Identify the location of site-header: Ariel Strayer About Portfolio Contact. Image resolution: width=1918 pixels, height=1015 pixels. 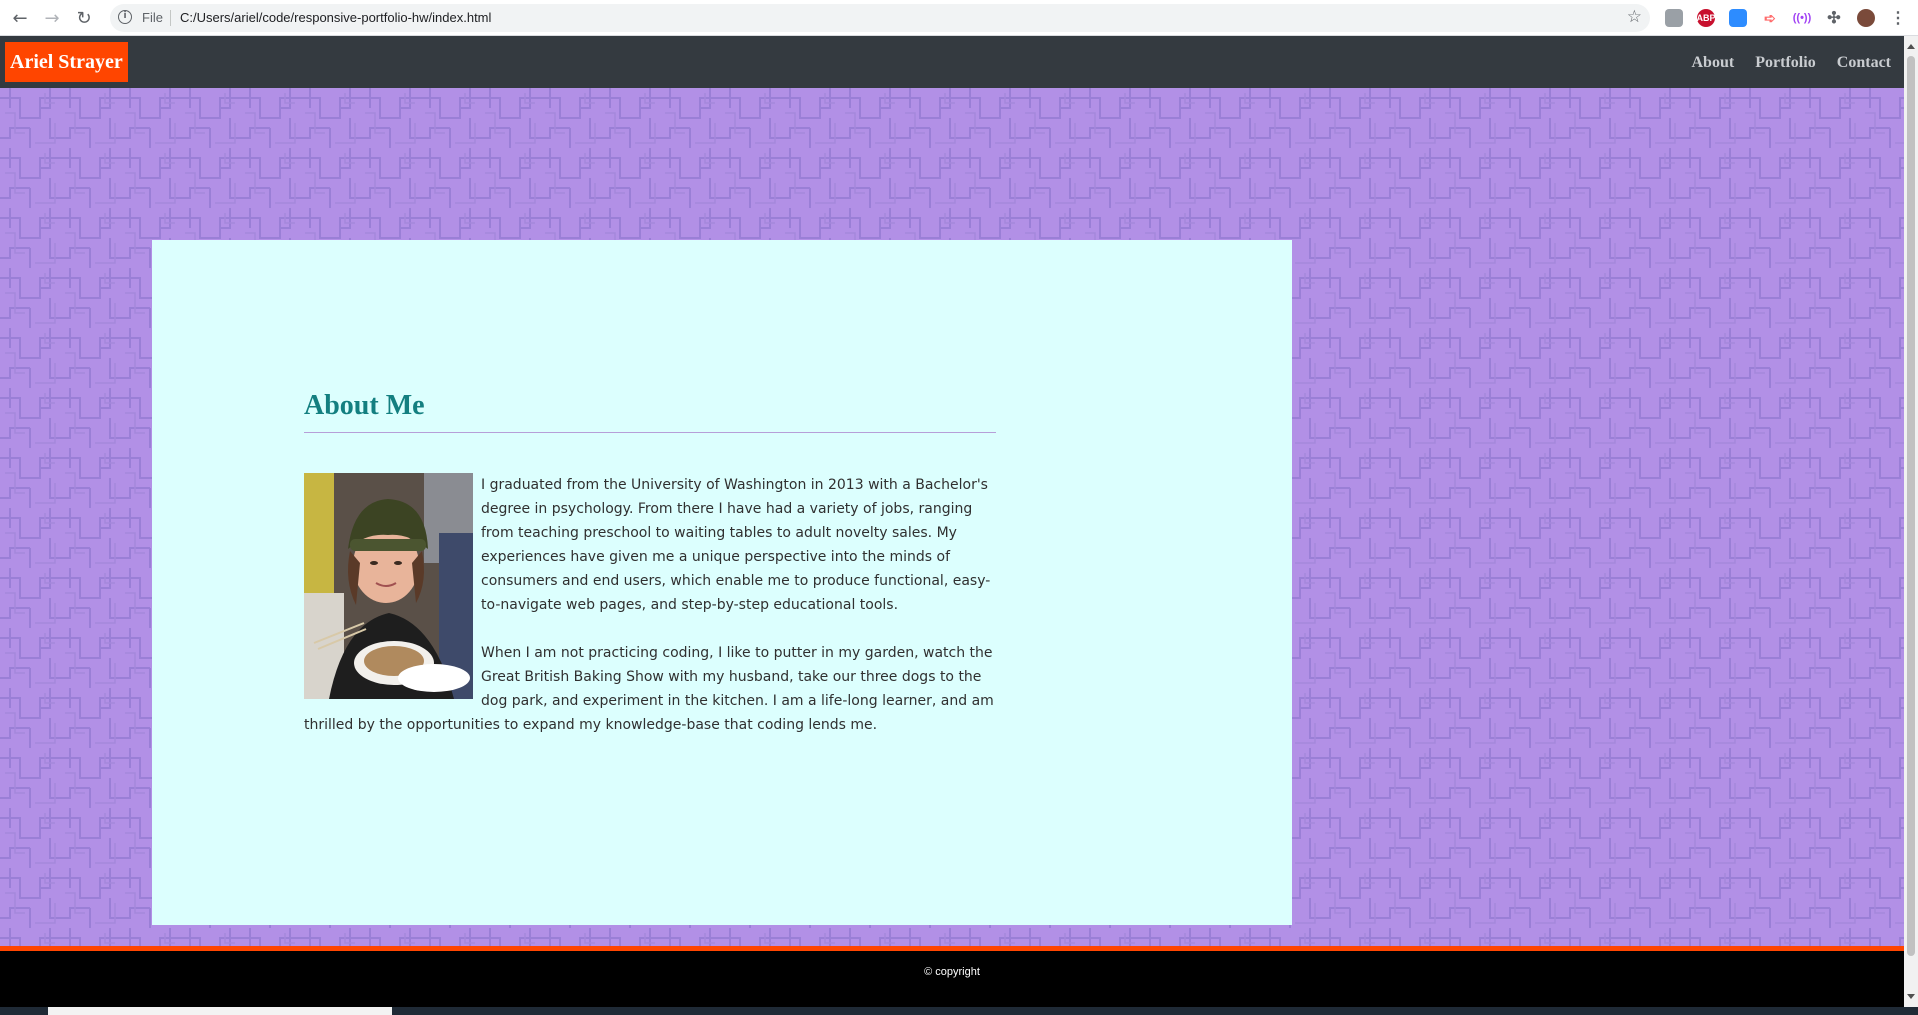
(952, 62).